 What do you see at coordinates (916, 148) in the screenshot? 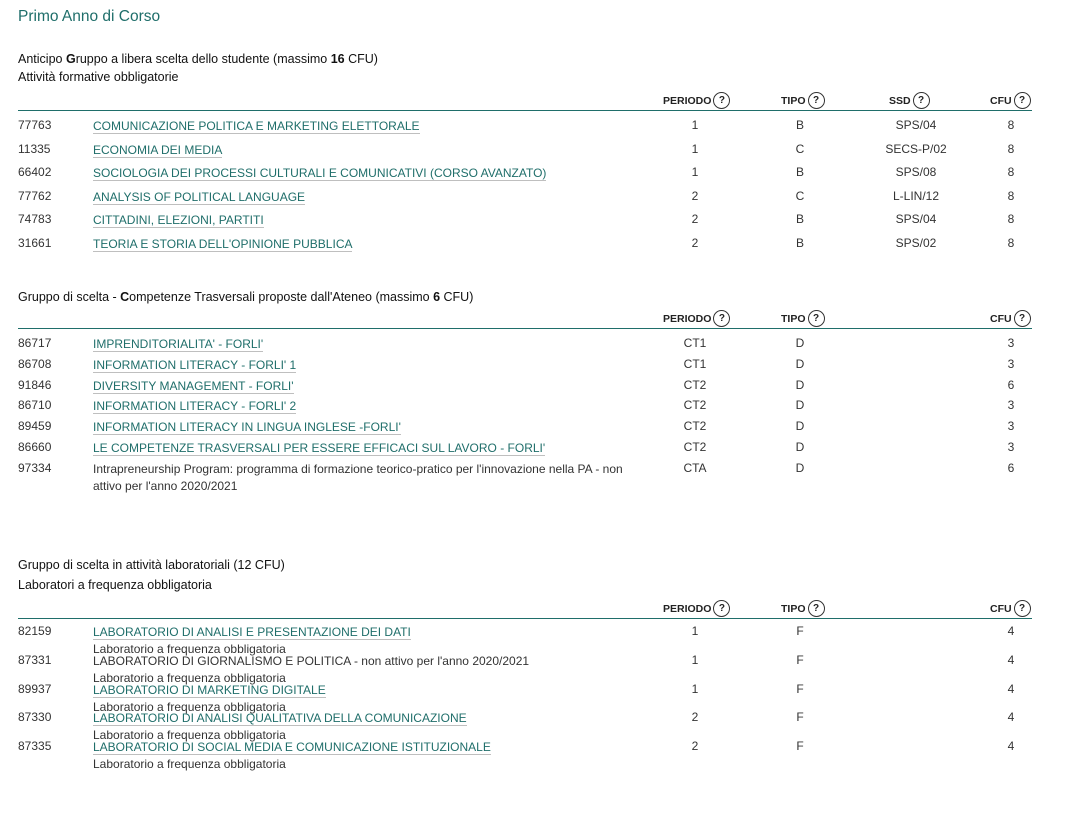
I see `cell-ssd: SECS-P/02` at bounding box center [916, 148].